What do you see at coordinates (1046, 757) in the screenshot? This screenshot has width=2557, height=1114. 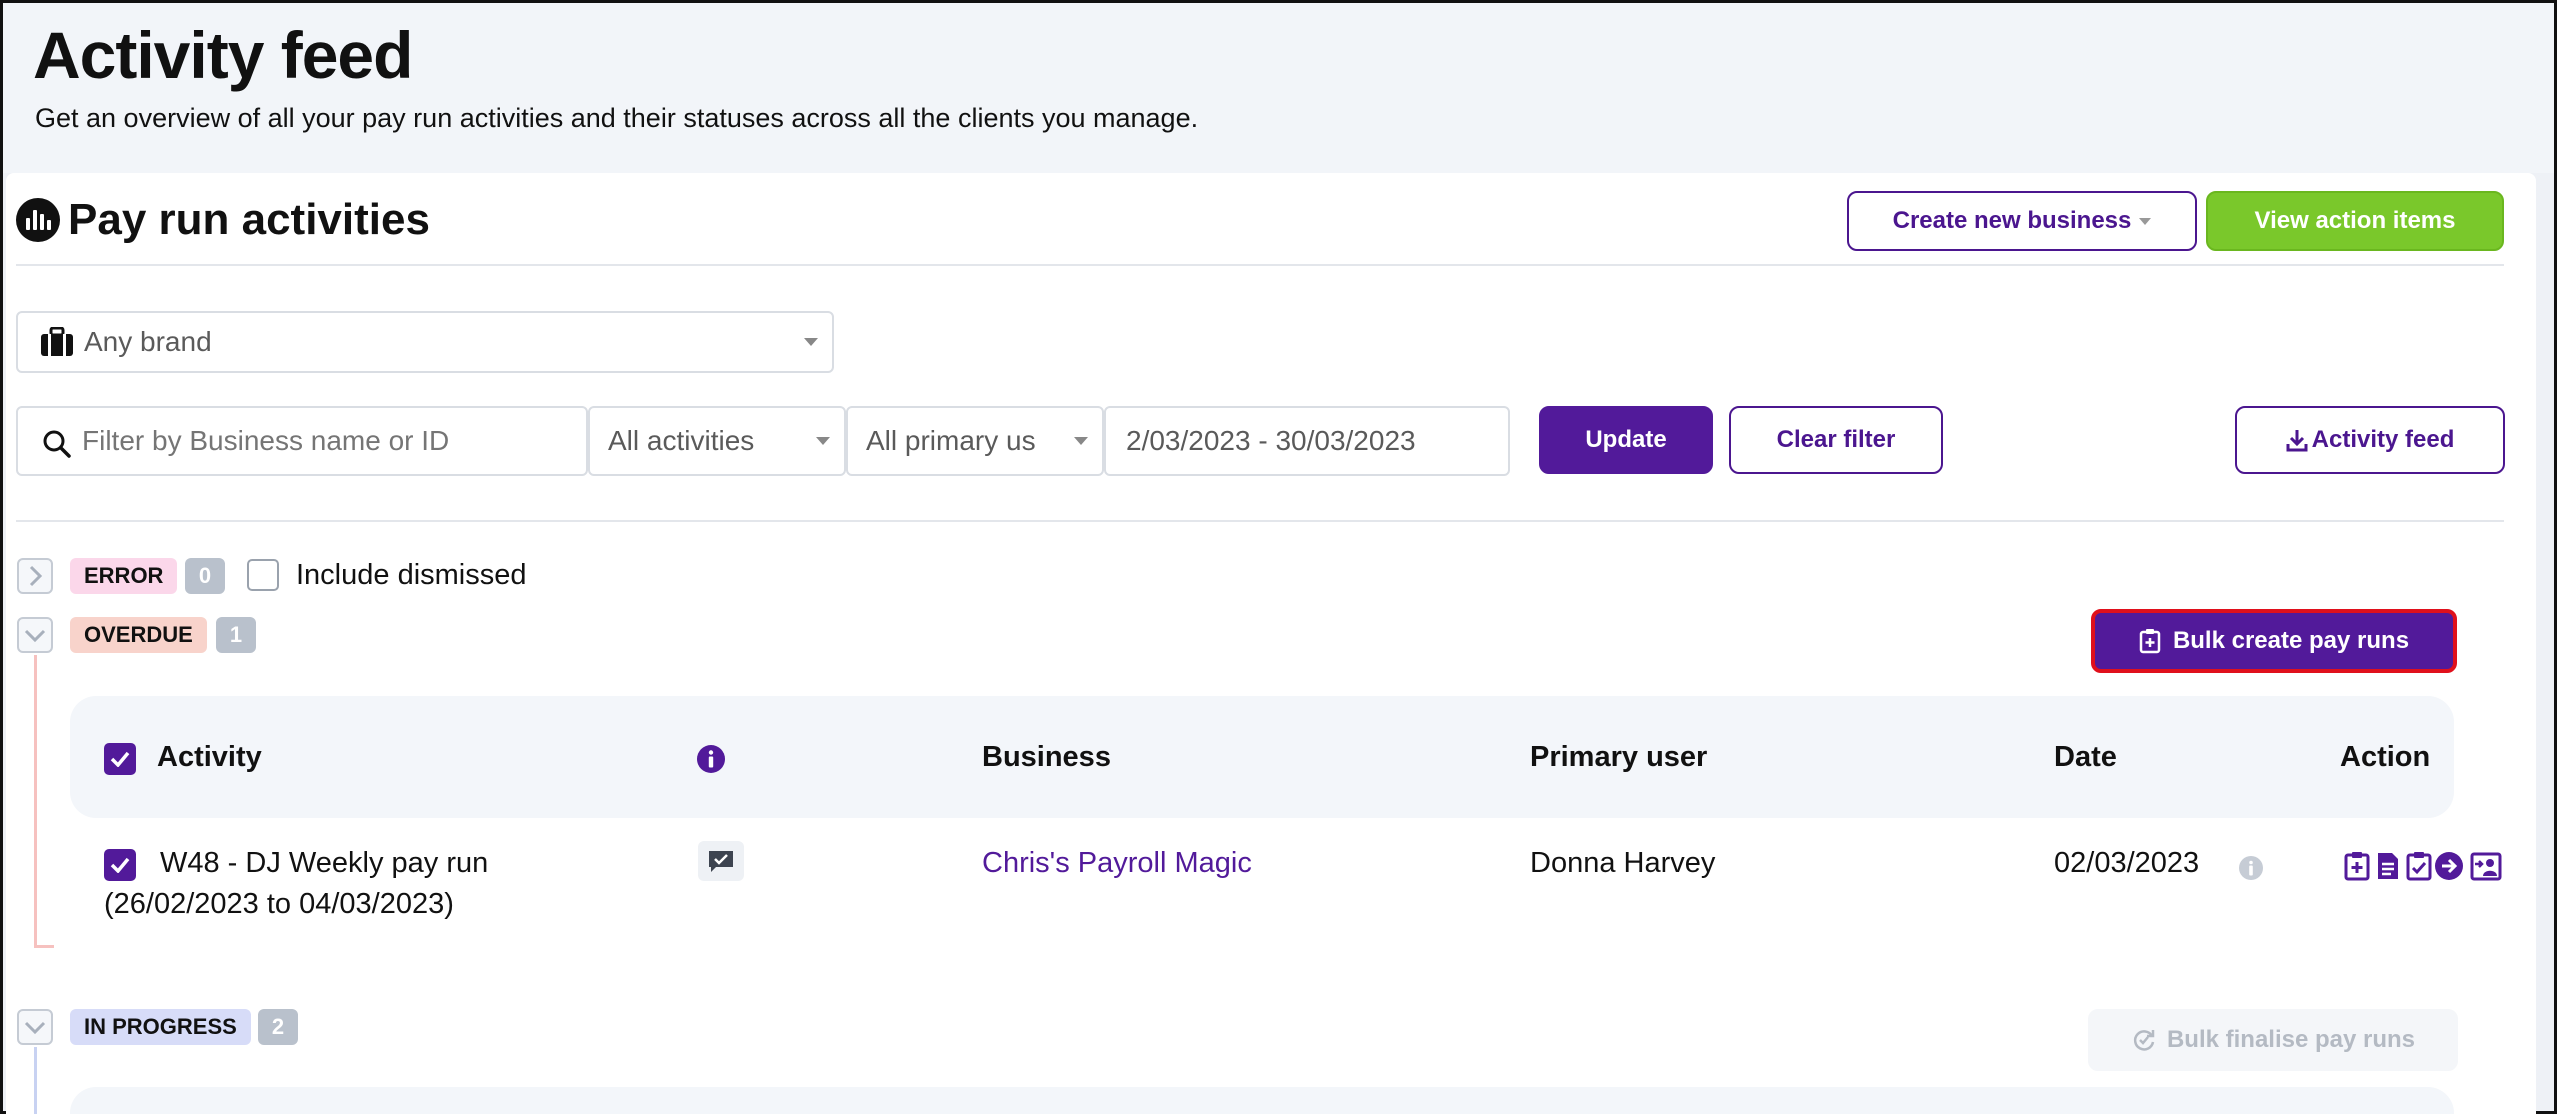 I see `column-header-business: Business` at bounding box center [1046, 757].